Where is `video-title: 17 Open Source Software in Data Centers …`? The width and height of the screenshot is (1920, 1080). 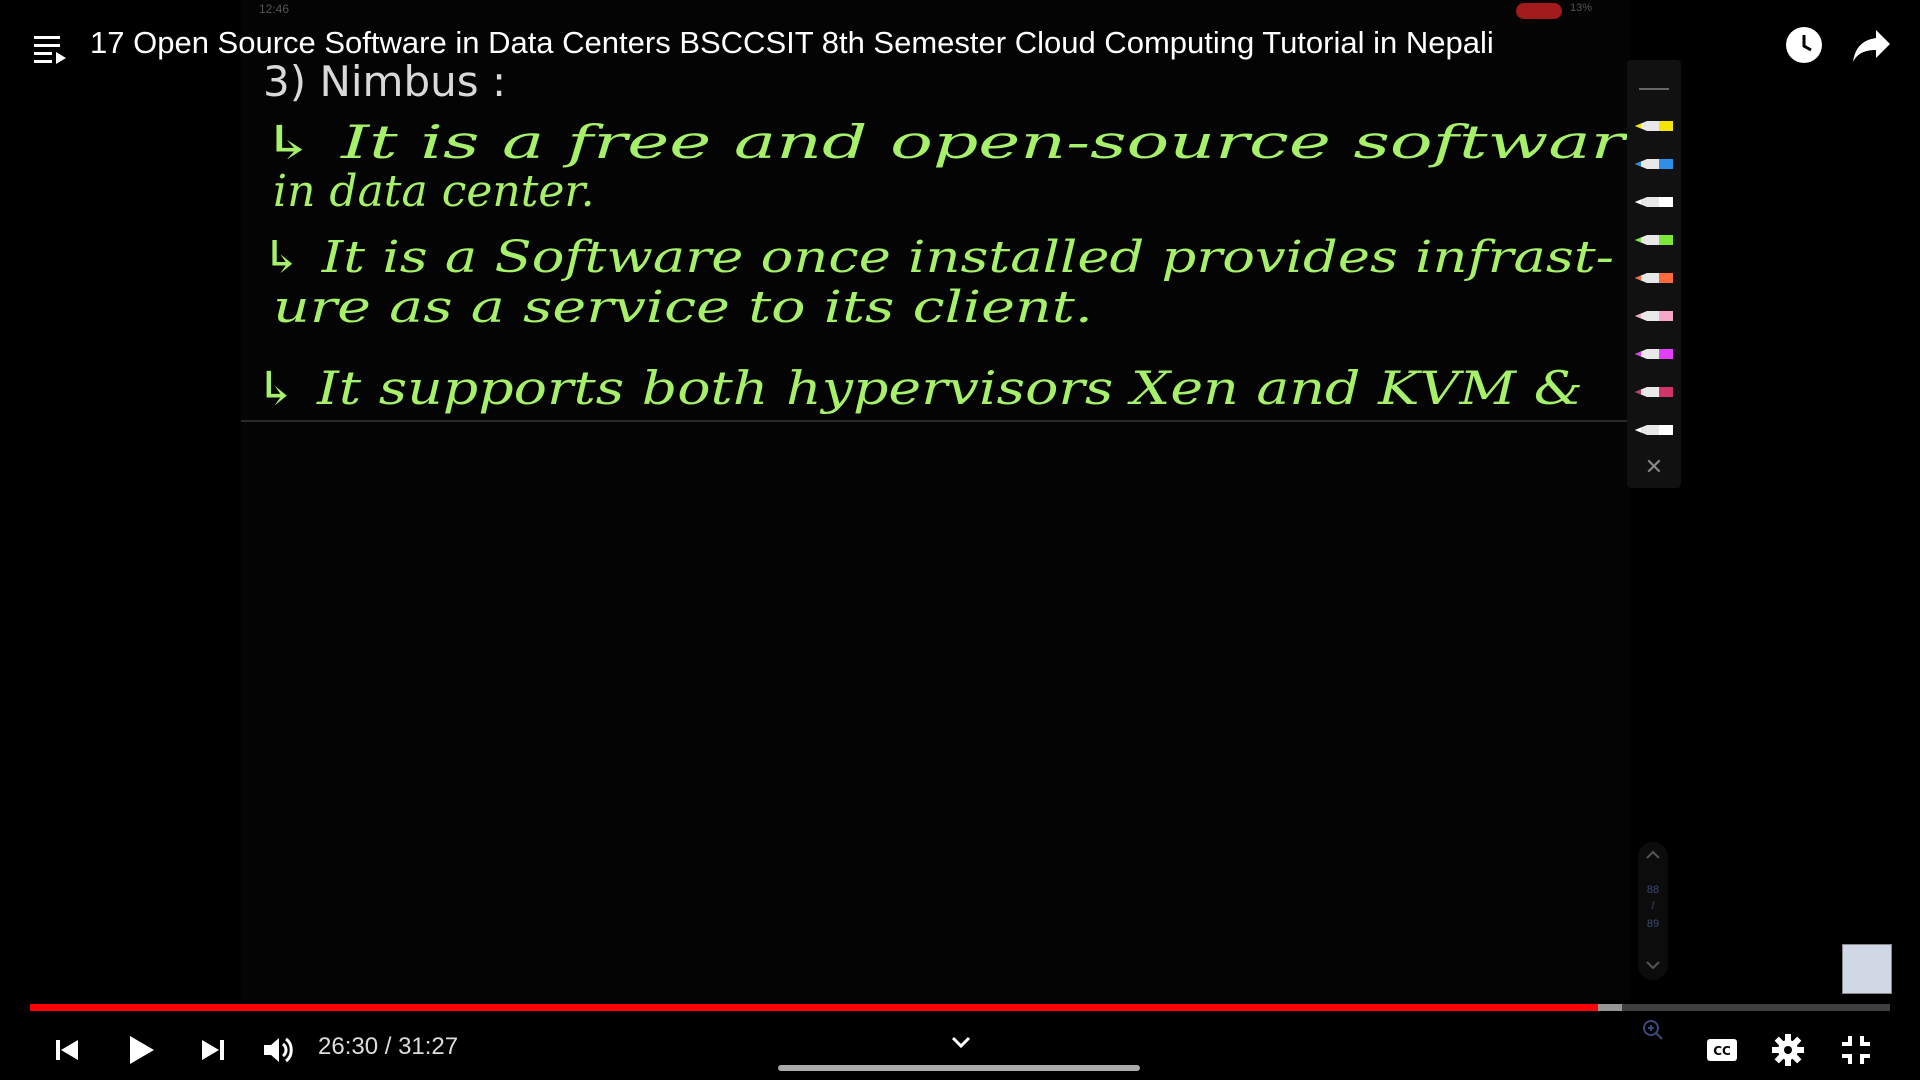 video-title: 17 Open Source Software in Data Centers … is located at coordinates (792, 43).